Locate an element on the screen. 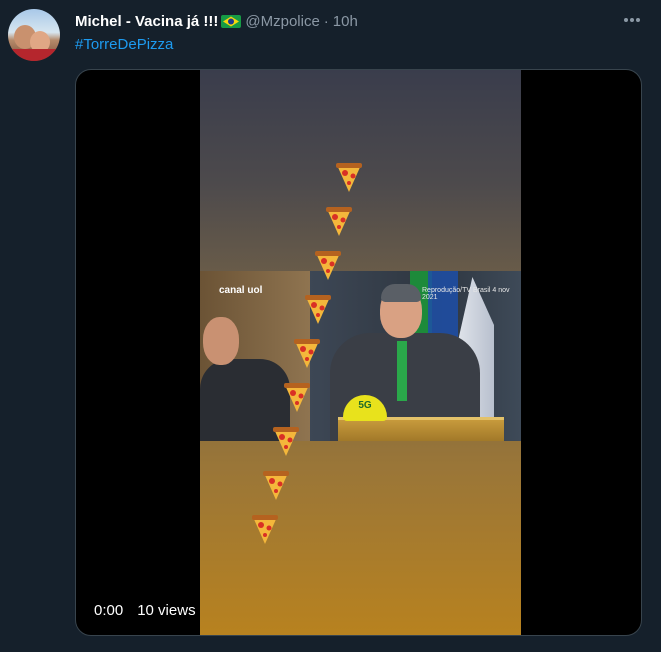 This screenshot has width=661, height=652. more-horizontal-icon is located at coordinates (632, 20).